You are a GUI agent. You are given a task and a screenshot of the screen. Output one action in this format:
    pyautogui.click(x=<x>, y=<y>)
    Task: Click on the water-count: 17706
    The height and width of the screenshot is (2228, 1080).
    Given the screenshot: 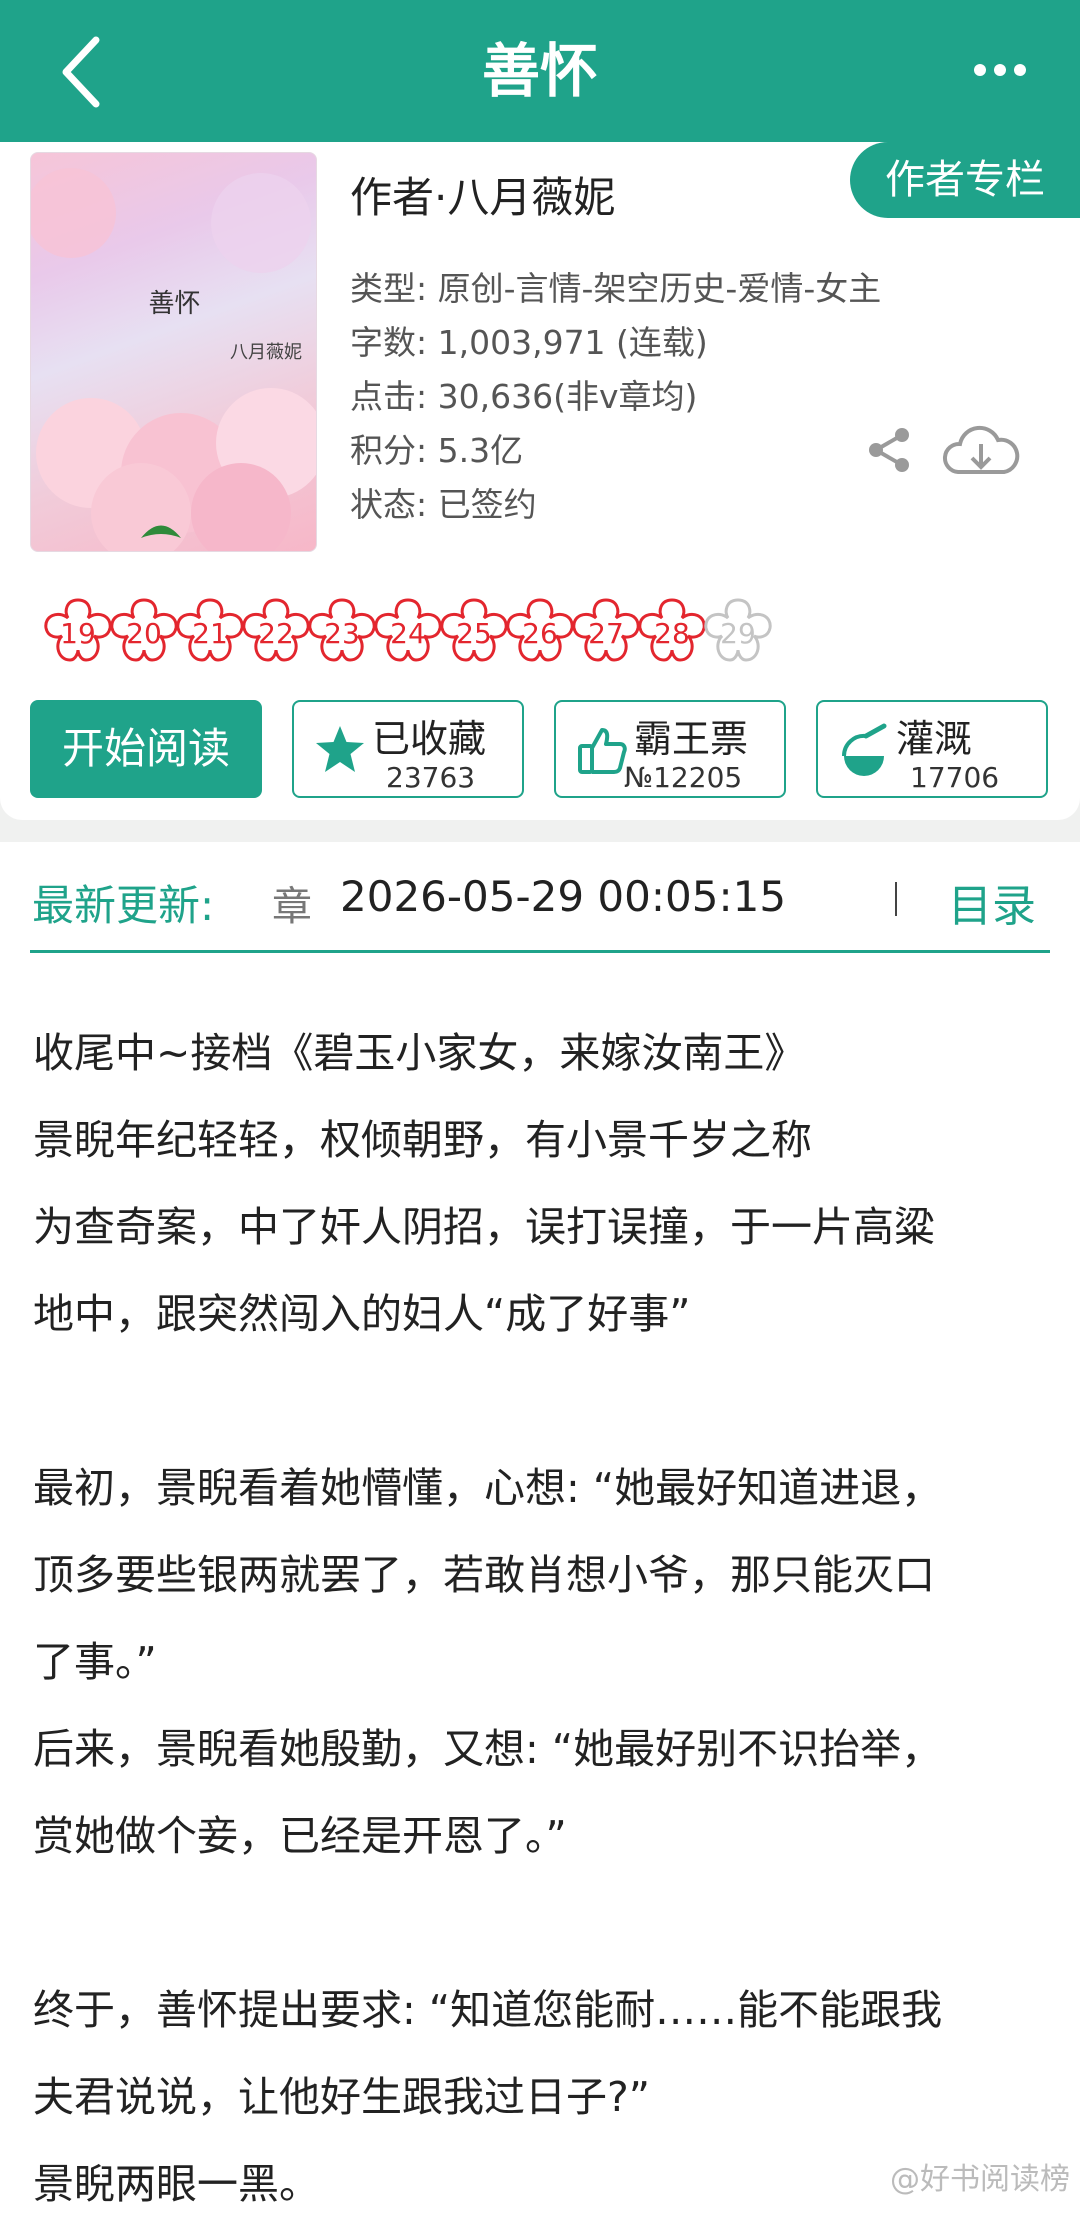 What is the action you would take?
    pyautogui.click(x=990, y=777)
    